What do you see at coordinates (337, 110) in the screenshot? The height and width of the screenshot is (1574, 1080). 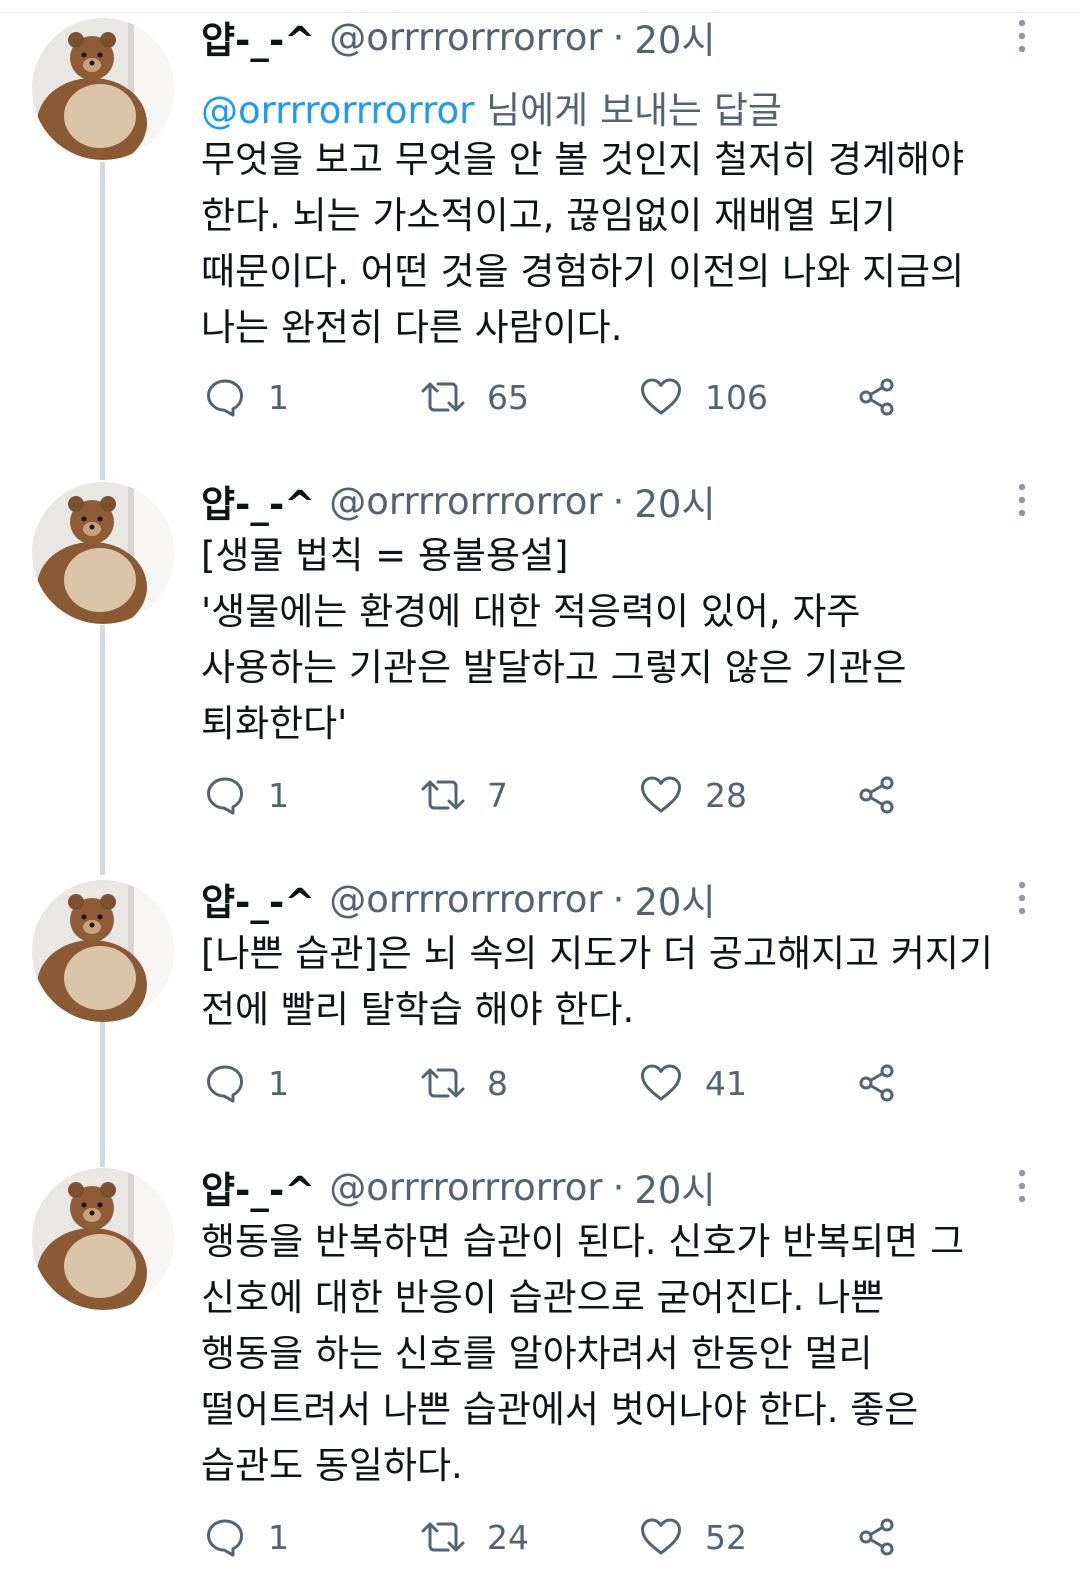 I see `reply-mention-link: @orrrrorrrorror` at bounding box center [337, 110].